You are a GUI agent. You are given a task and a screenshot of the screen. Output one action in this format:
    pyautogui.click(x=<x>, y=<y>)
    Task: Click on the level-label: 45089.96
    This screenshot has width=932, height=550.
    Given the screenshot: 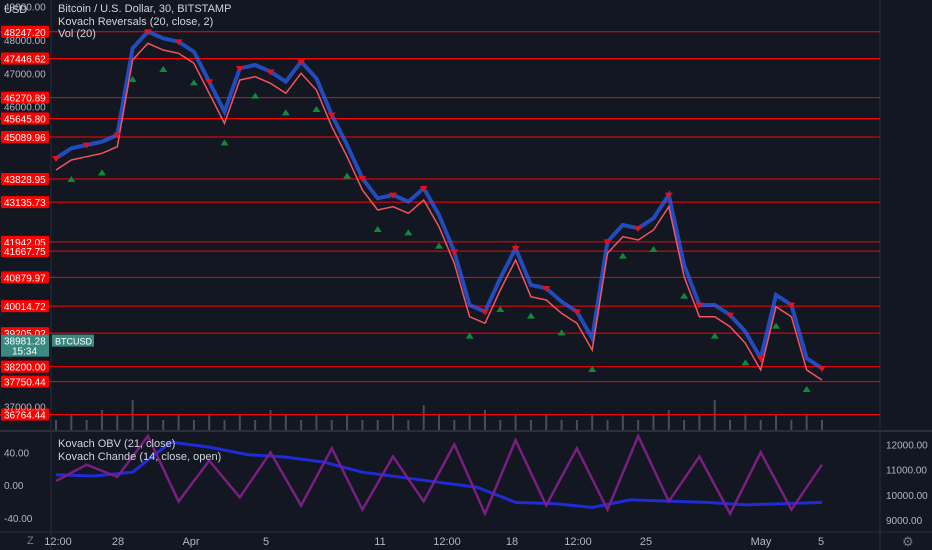 What is the action you would take?
    pyautogui.click(x=25, y=138)
    